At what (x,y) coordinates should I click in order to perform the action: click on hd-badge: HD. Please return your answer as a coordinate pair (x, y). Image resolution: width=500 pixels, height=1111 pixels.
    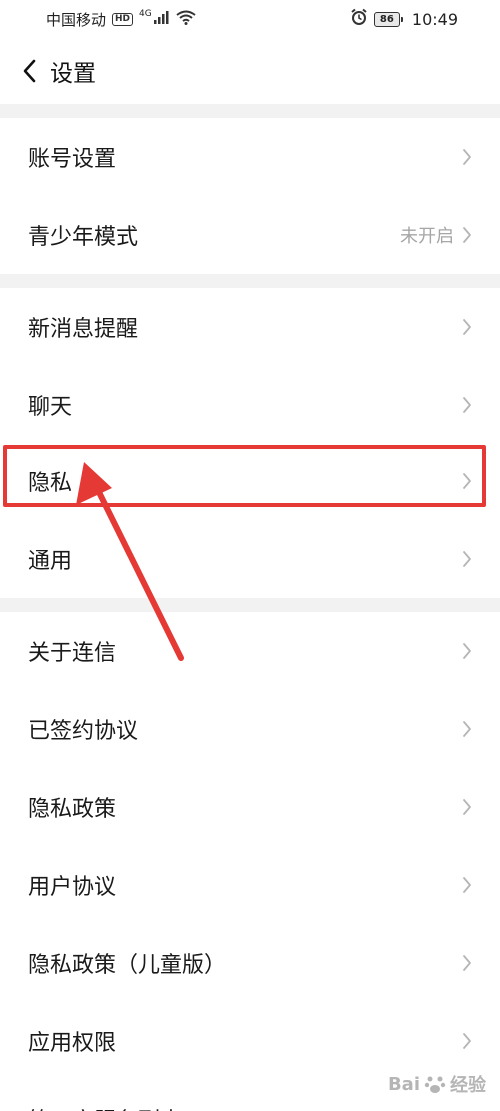
    Looking at the image, I should click on (123, 19).